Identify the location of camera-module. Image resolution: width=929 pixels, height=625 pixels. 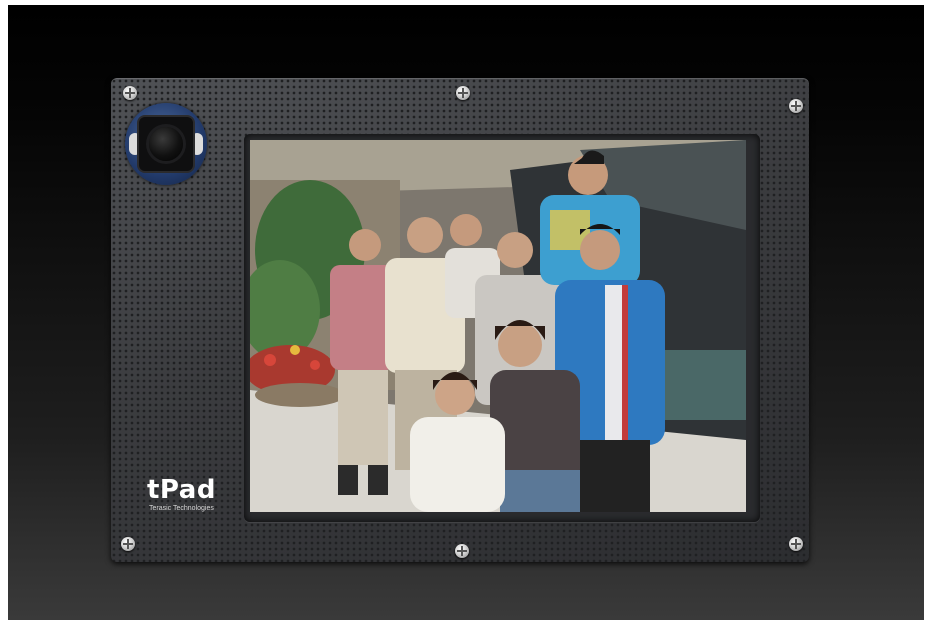
(166, 144).